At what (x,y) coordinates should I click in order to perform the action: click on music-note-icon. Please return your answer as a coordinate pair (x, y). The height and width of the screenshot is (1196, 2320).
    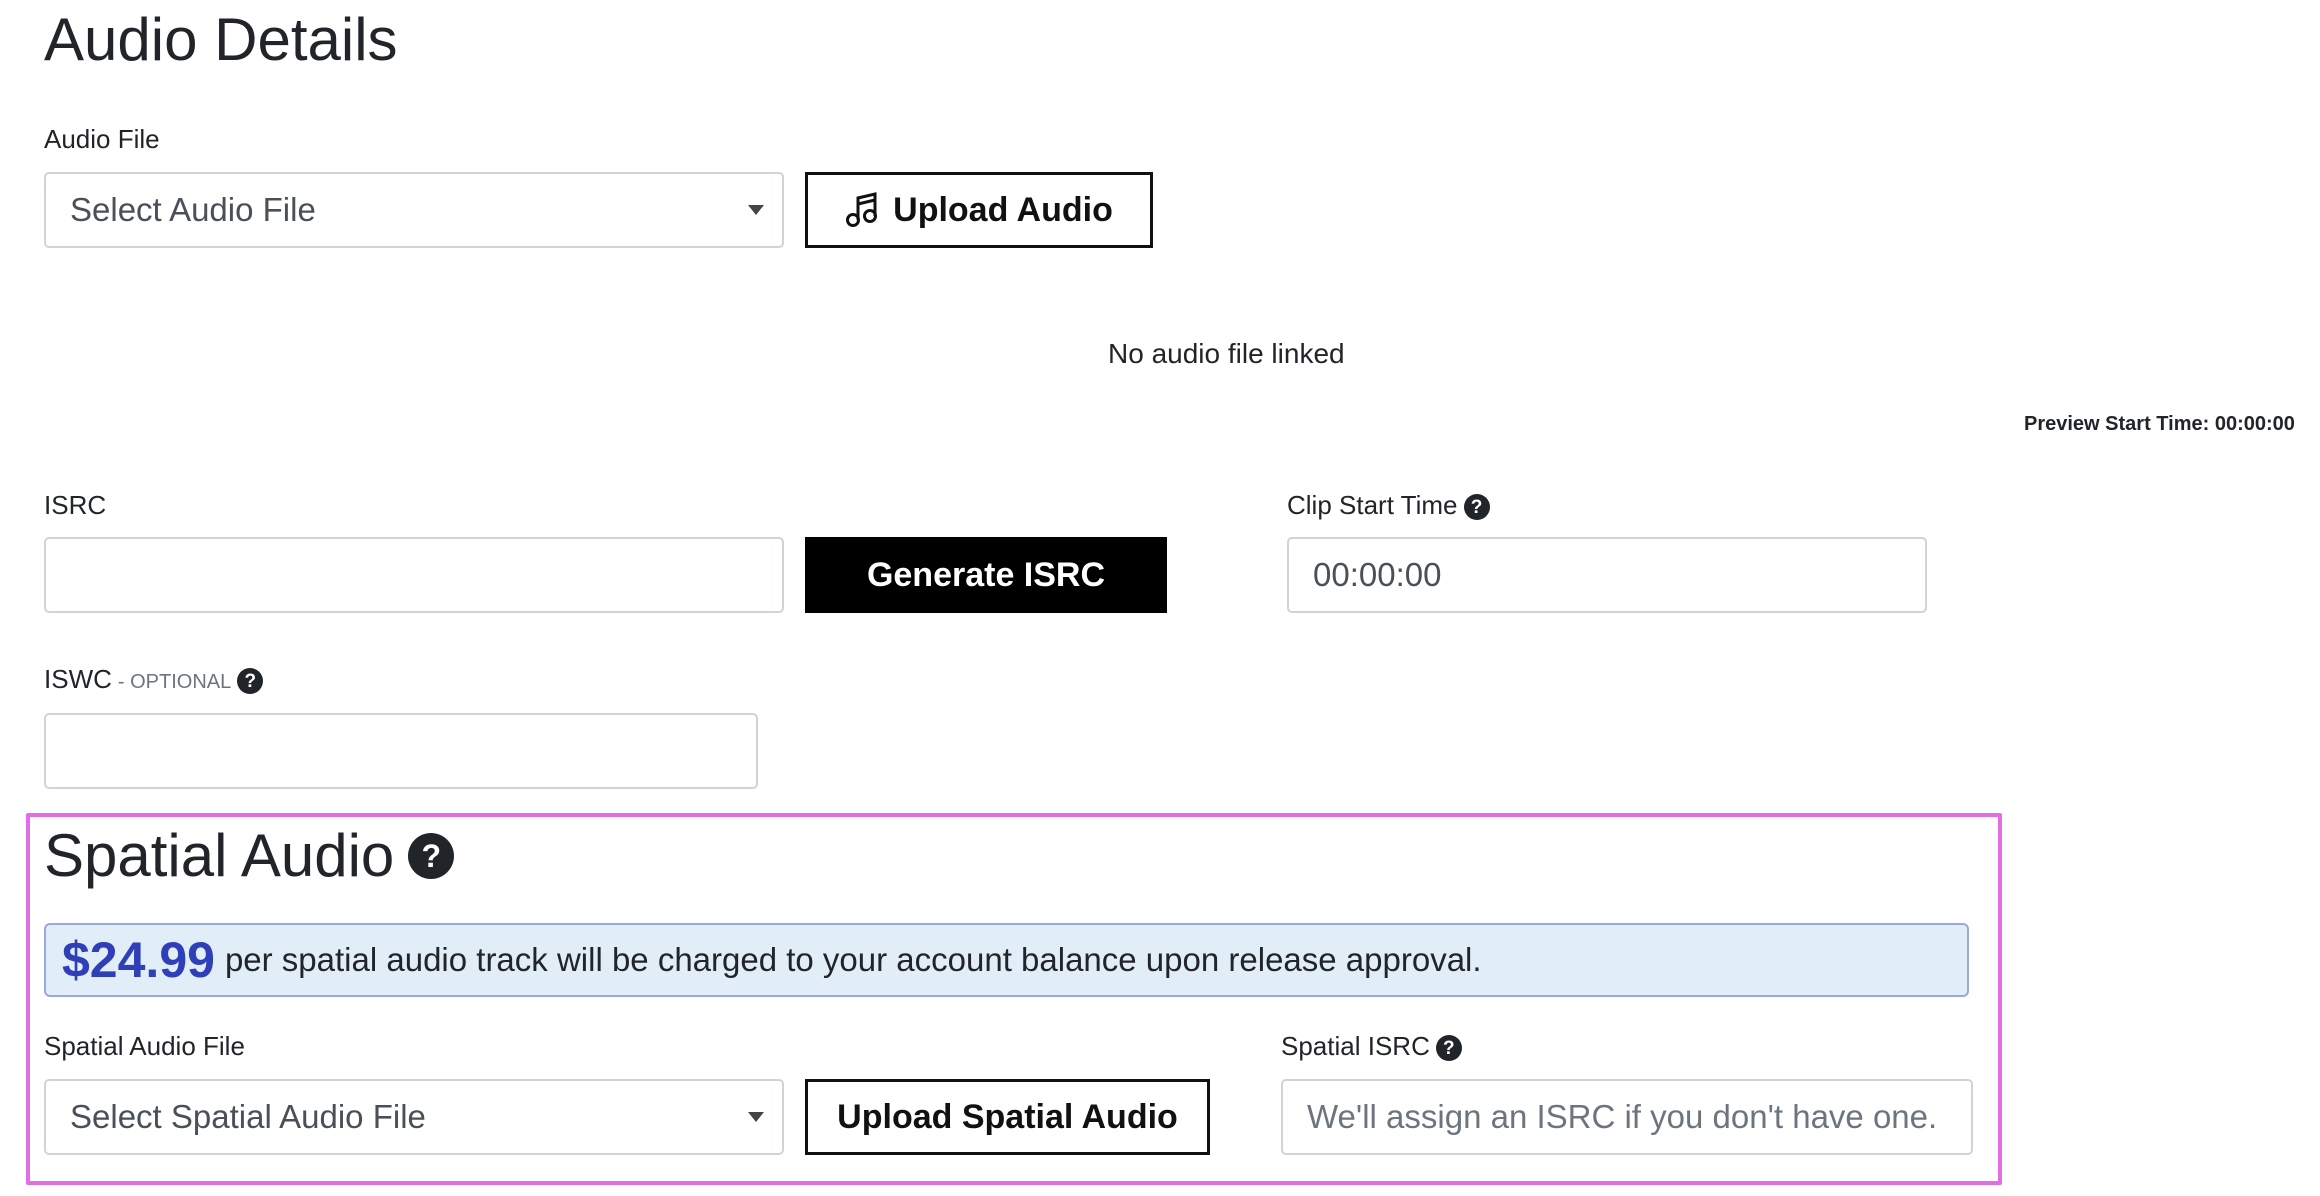
    Looking at the image, I should click on (862, 210).